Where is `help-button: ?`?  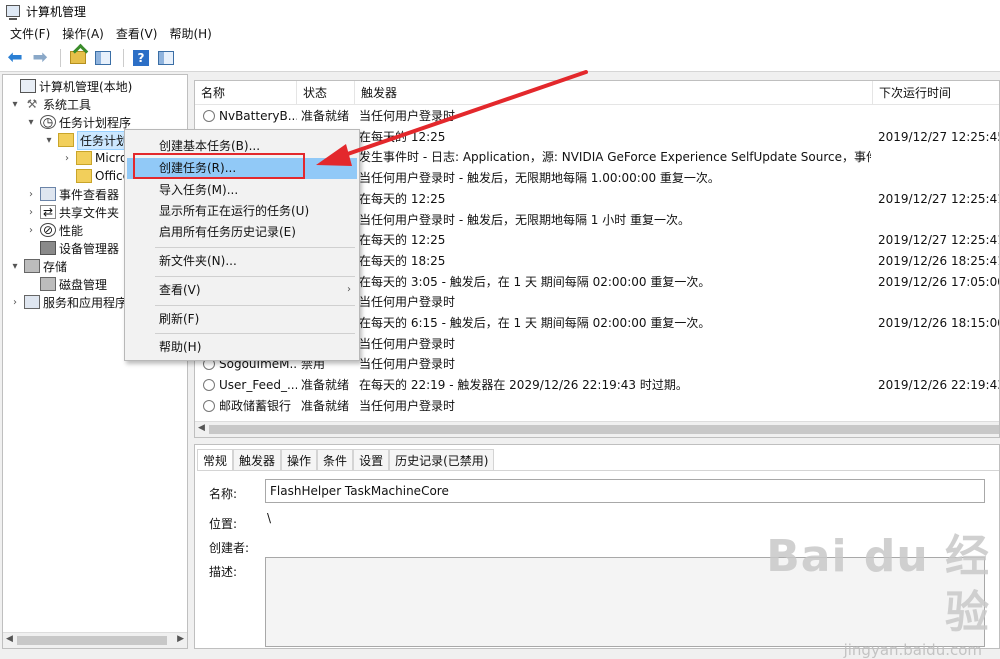
help-button: ? is located at coordinates (141, 58).